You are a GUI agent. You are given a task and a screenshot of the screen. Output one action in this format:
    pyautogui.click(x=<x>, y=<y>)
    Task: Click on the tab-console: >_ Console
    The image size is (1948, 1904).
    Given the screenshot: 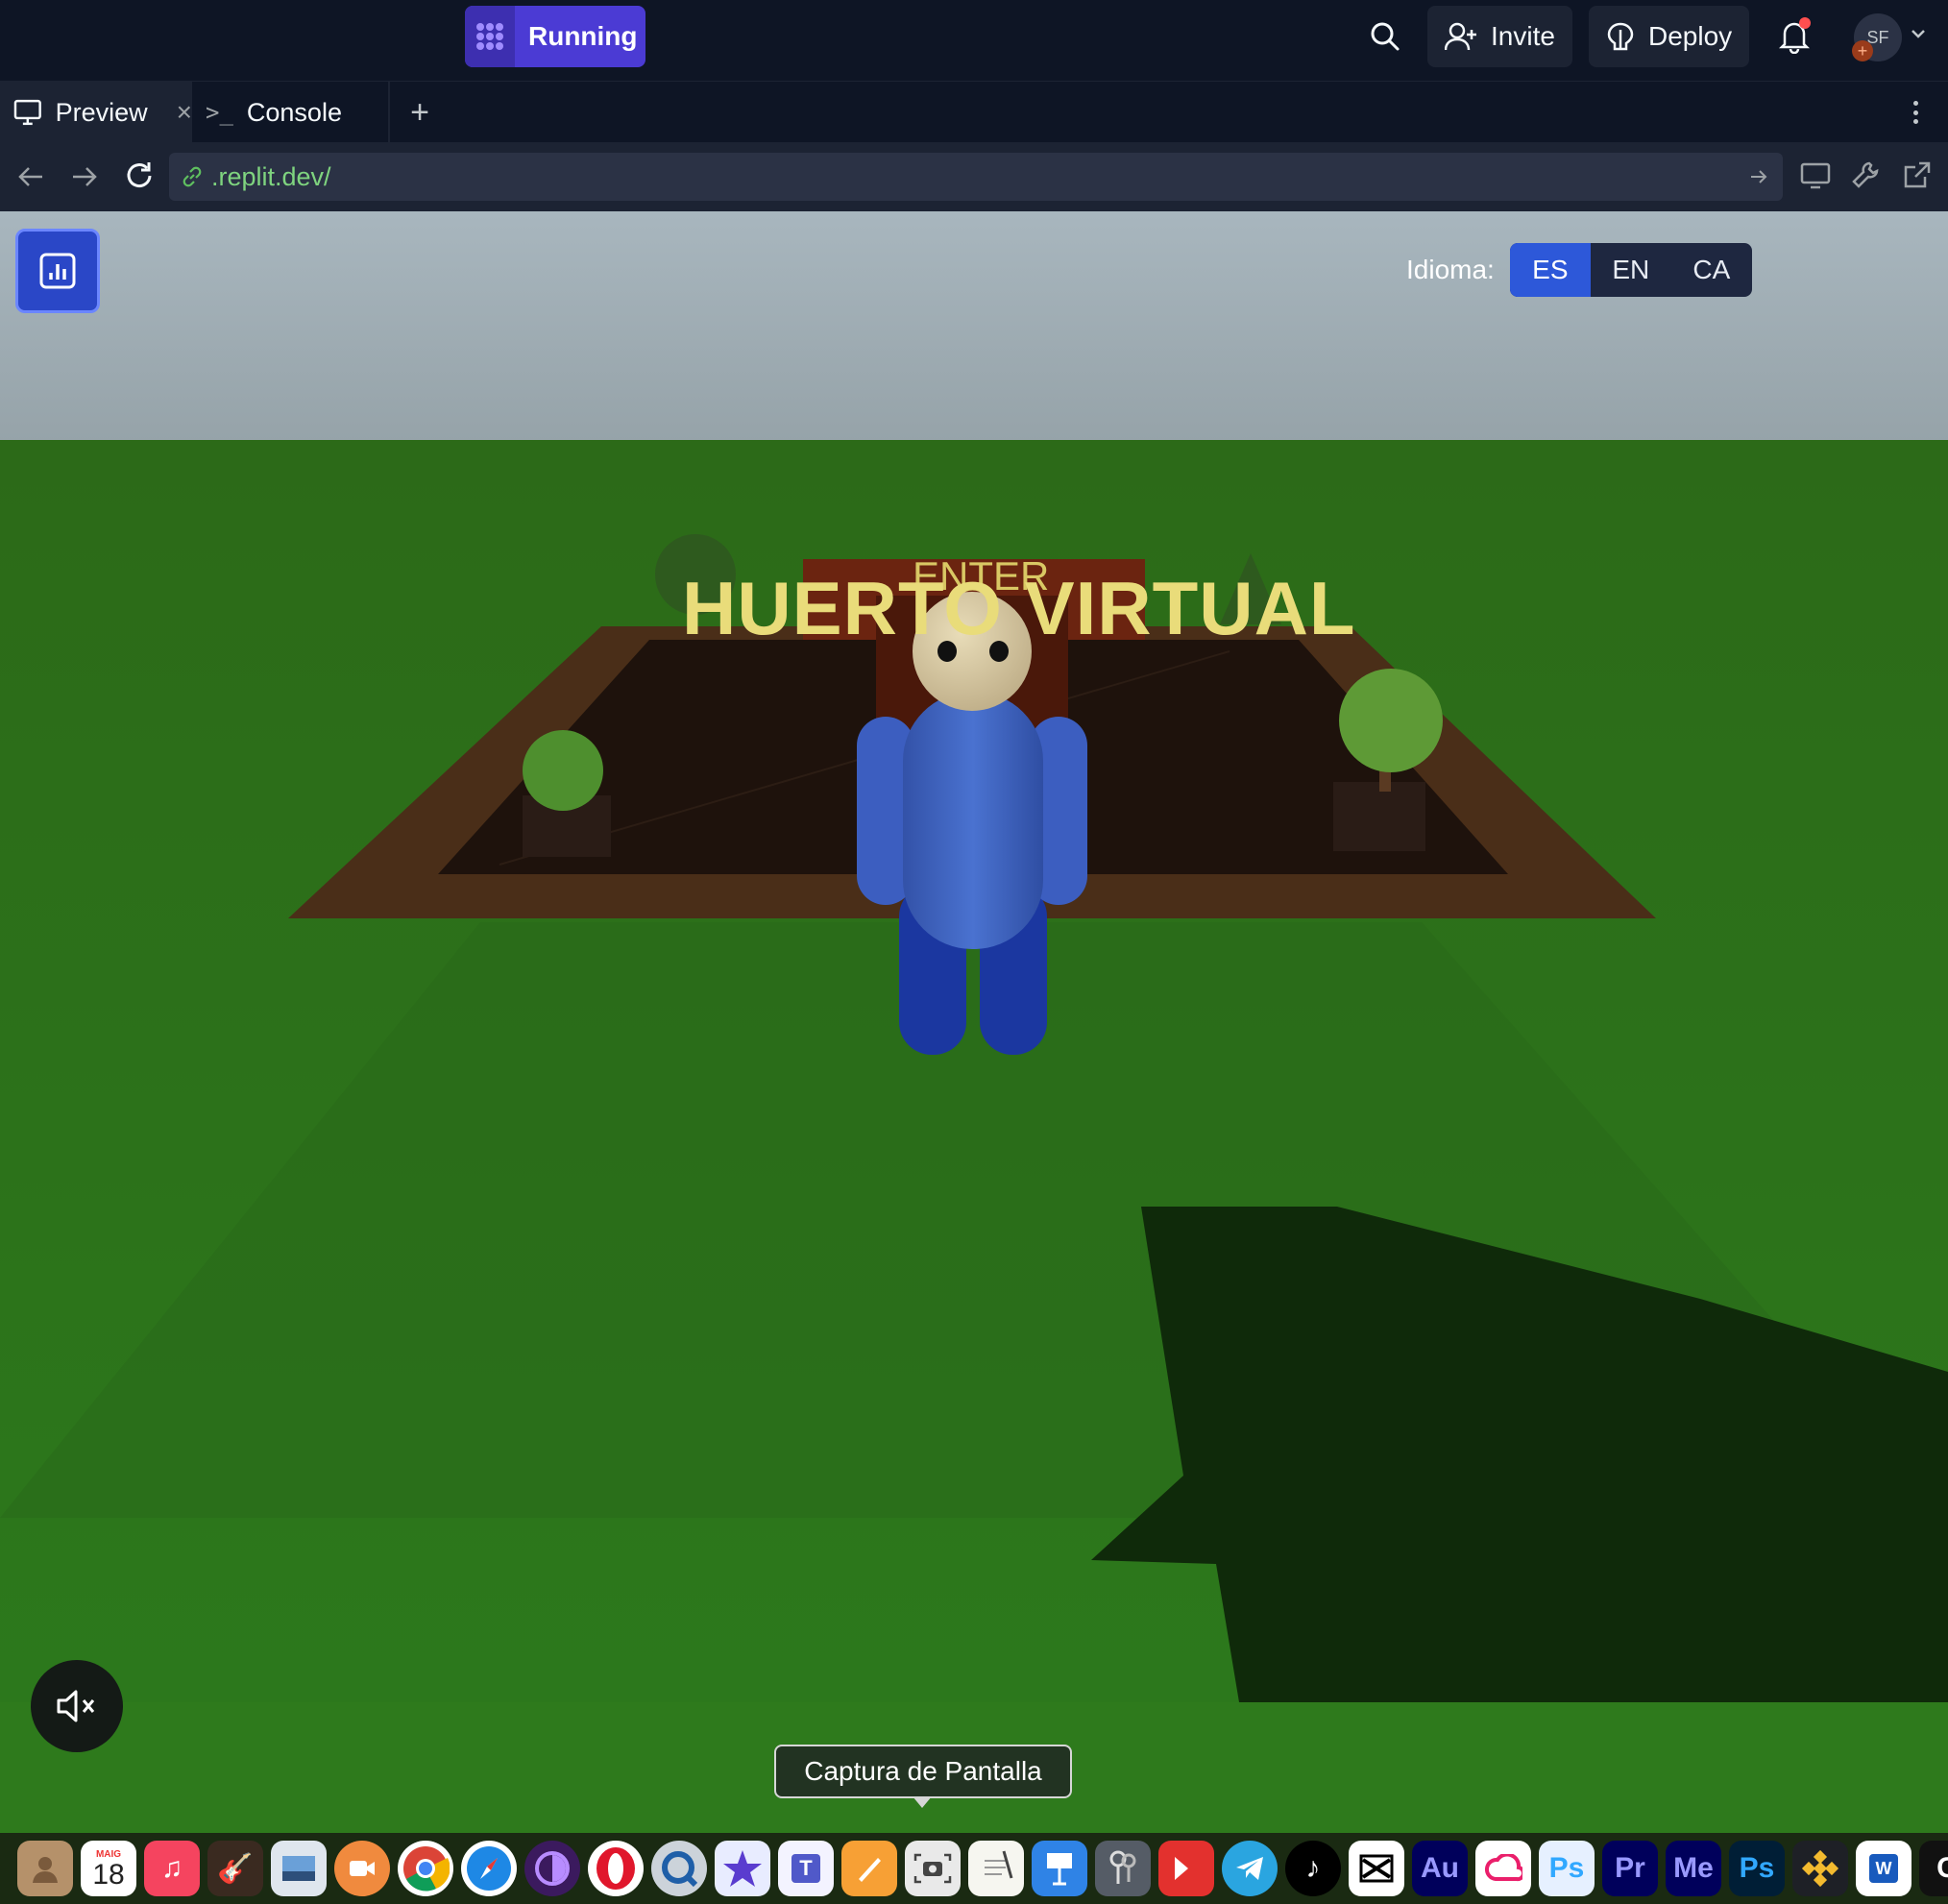 What is the action you would take?
    pyautogui.click(x=297, y=112)
    